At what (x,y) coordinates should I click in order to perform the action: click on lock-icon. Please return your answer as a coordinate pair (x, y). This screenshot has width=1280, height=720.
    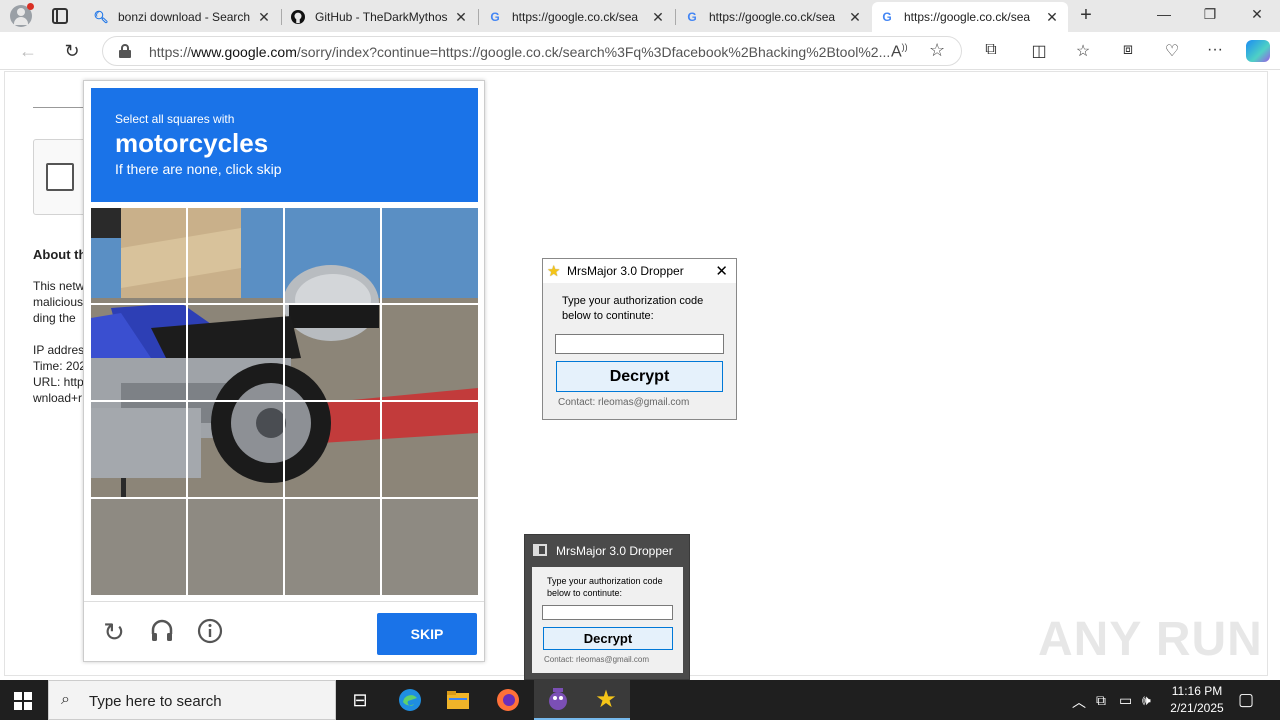
    Looking at the image, I should click on (125, 51).